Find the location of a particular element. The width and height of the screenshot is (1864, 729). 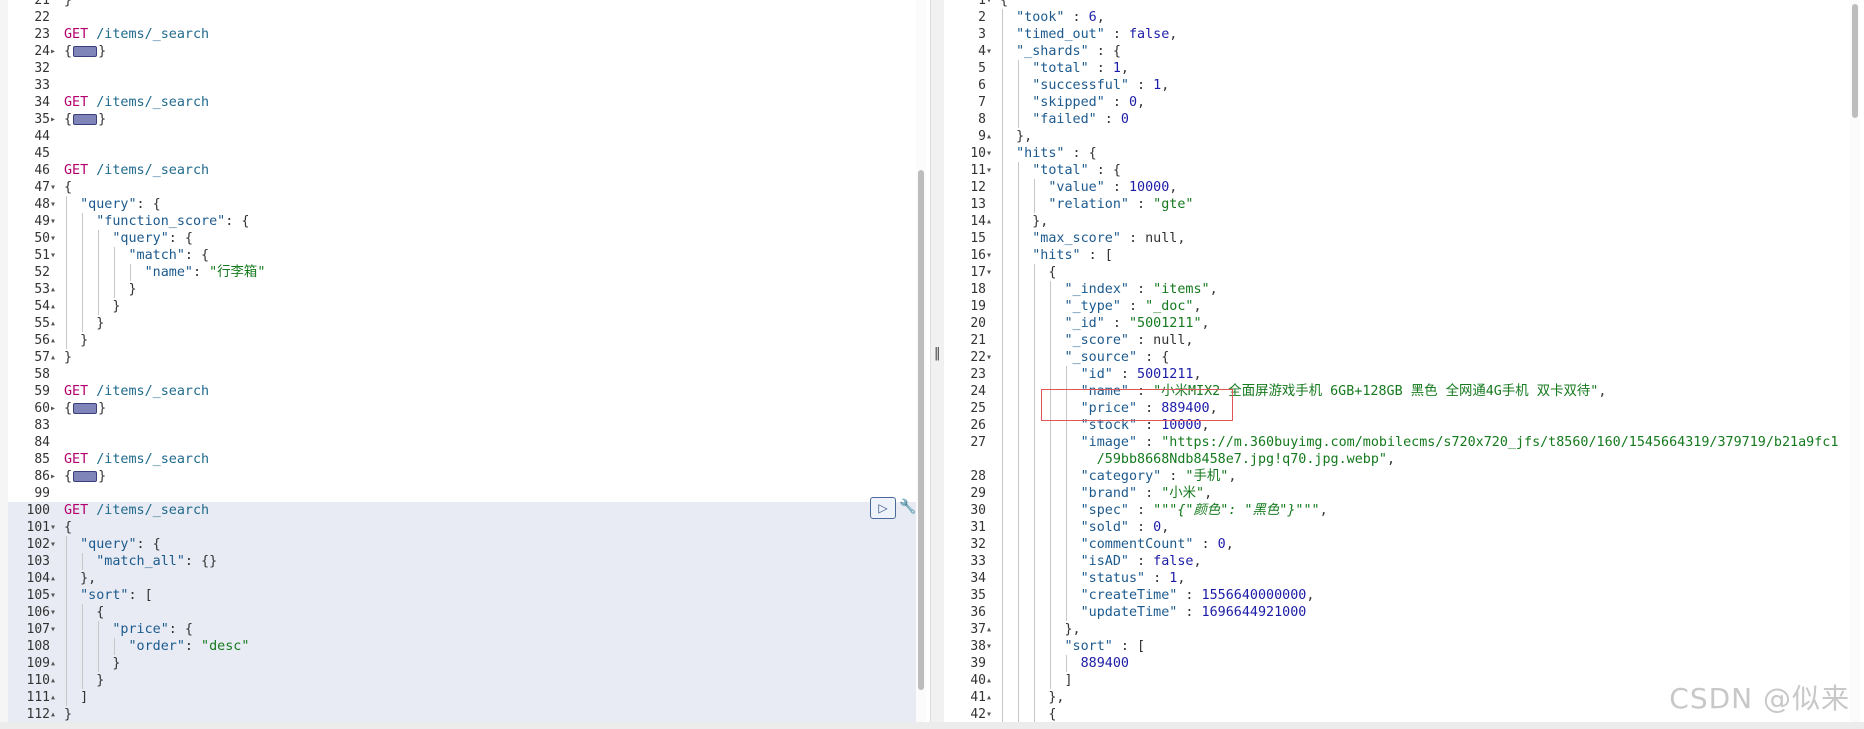

editor-line: 52 "name": "行李箱" is located at coordinates (465, 272).